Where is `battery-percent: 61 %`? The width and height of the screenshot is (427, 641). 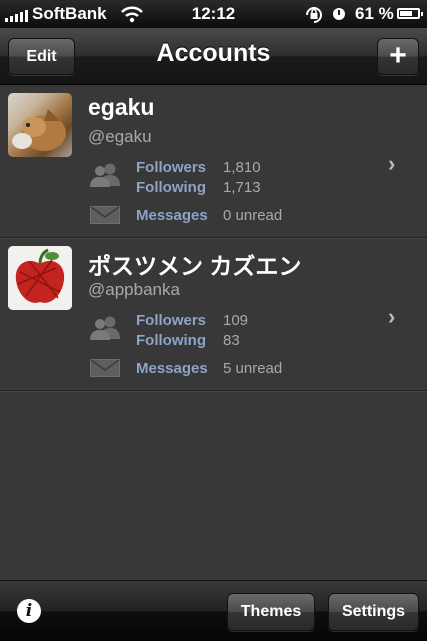 battery-percent: 61 % is located at coordinates (374, 13).